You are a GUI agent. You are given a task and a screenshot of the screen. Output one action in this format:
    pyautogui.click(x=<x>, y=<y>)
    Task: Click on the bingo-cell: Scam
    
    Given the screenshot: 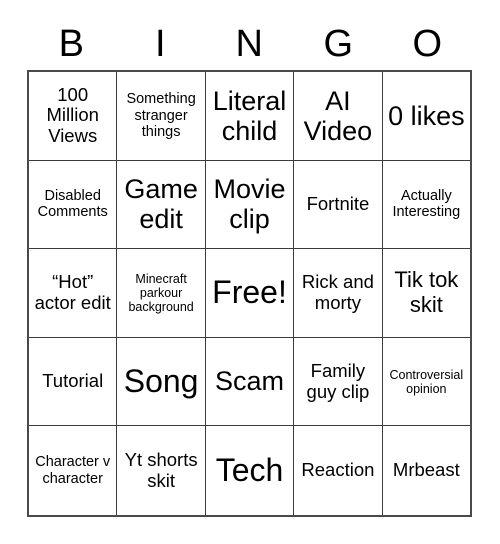 What is the action you would take?
    pyautogui.click(x=250, y=382)
    